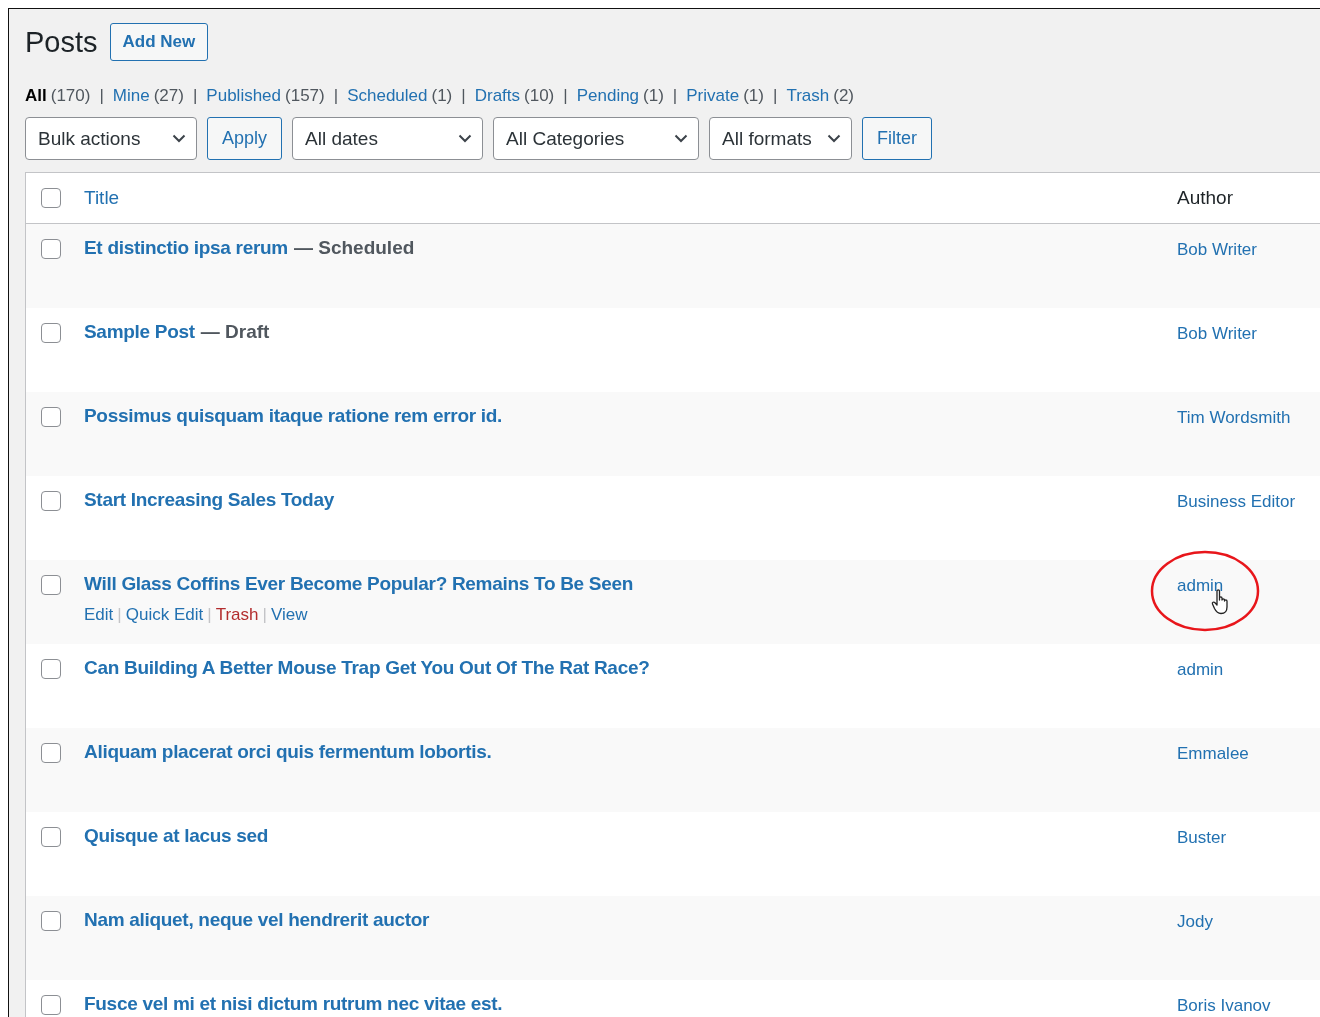  What do you see at coordinates (367, 668) in the screenshot?
I see `post-title-link: Can Building A Better Mouse Trap Get You Out Of The Rat Race?` at bounding box center [367, 668].